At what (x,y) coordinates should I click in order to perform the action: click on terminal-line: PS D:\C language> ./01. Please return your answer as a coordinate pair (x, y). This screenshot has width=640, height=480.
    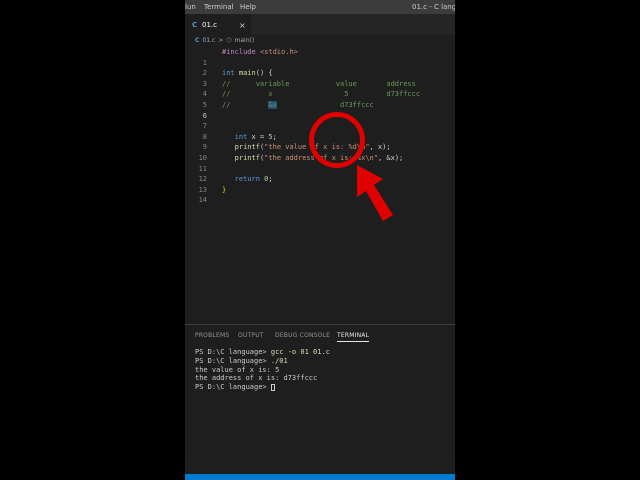
    Looking at the image, I should click on (241, 361).